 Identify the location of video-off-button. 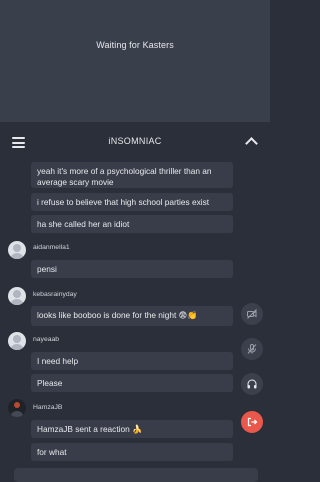
(252, 314).